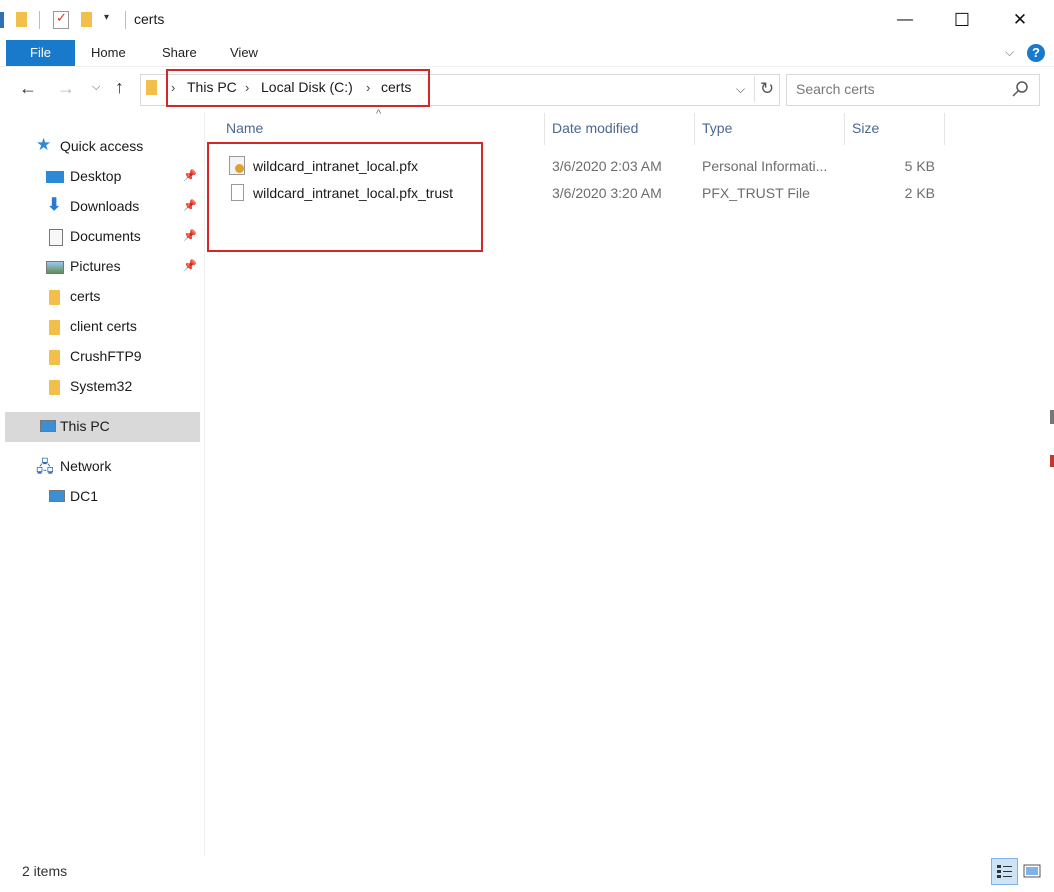  What do you see at coordinates (102, 497) in the screenshot?
I see `nav-item-dc1: DC1` at bounding box center [102, 497].